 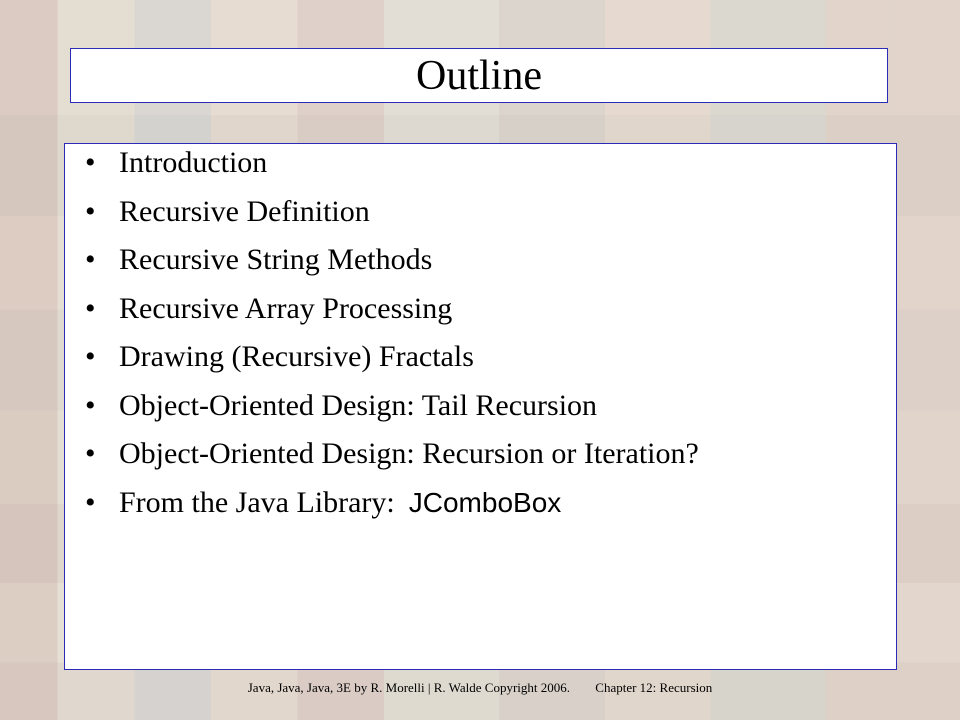 I want to click on outline-item: • Recursive String Methods, so click(x=392, y=267).